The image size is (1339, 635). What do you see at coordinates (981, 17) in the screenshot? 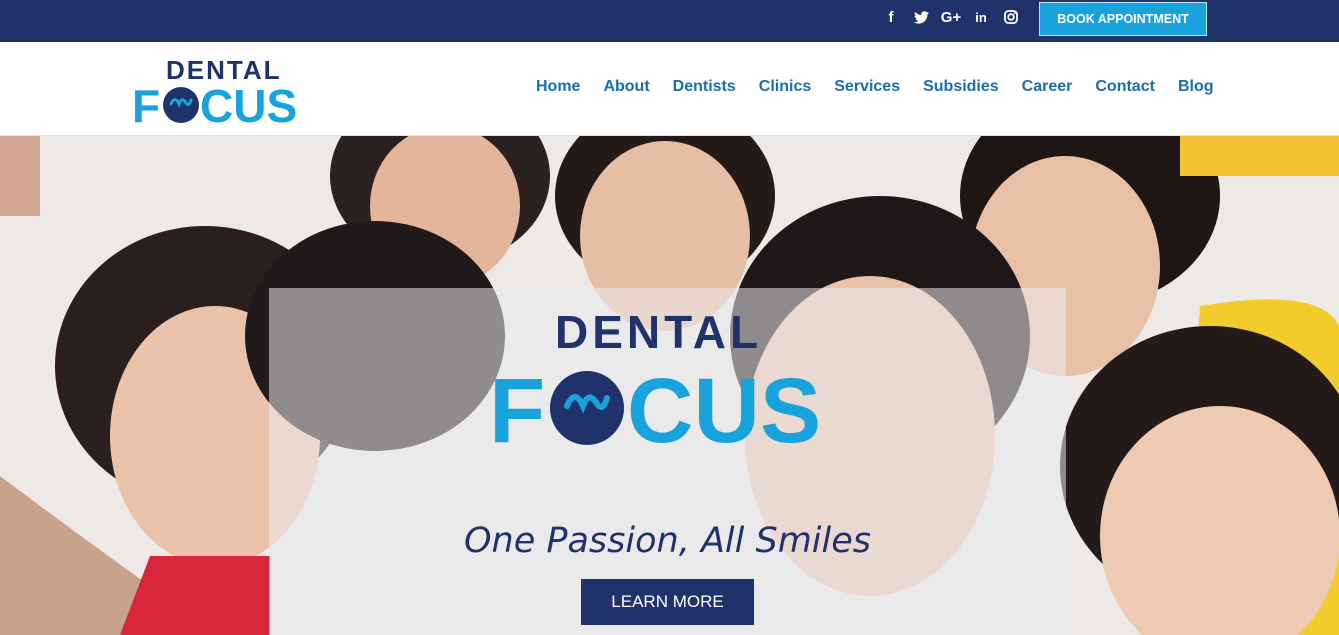
I see `linkedin-icon: in` at bounding box center [981, 17].